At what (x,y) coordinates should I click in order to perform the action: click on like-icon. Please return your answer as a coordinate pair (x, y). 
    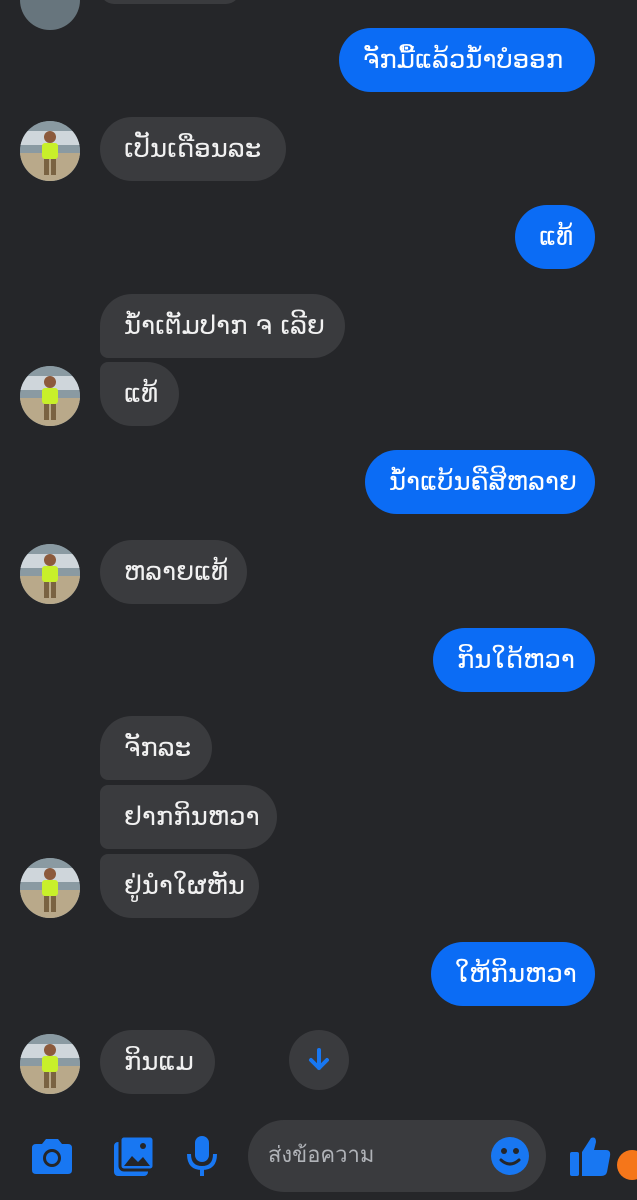
    Looking at the image, I should click on (590, 1156).